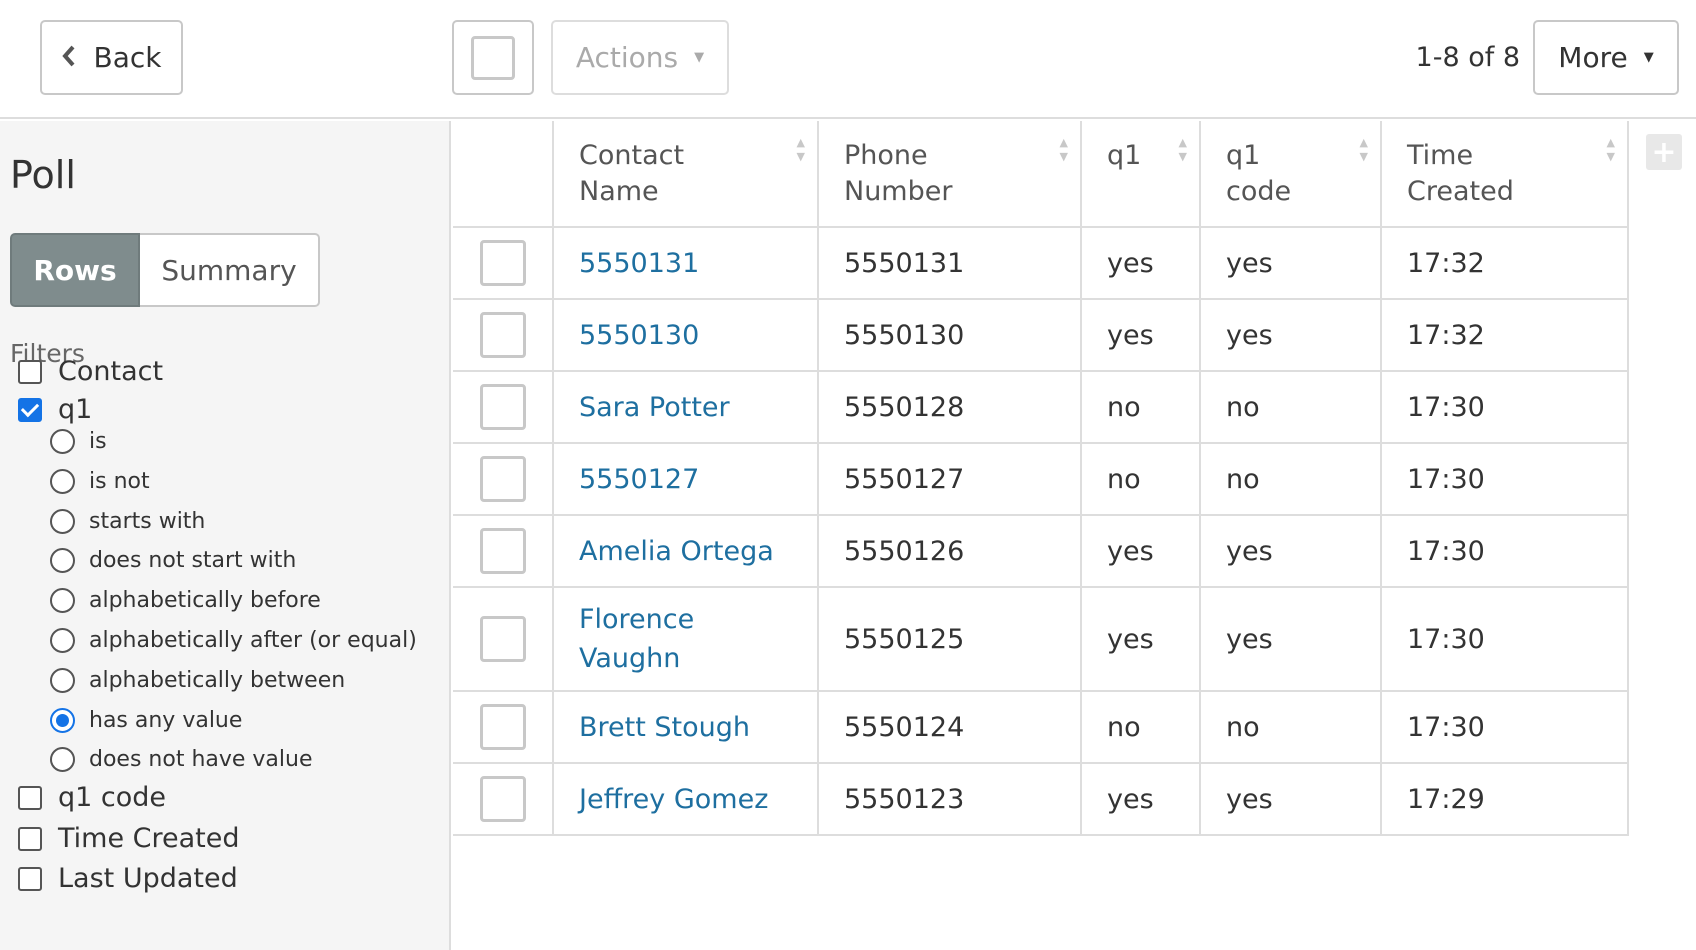 The image size is (1696, 950). Describe the element at coordinates (112, 797) in the screenshot. I see `filter-label: q1 code` at that location.